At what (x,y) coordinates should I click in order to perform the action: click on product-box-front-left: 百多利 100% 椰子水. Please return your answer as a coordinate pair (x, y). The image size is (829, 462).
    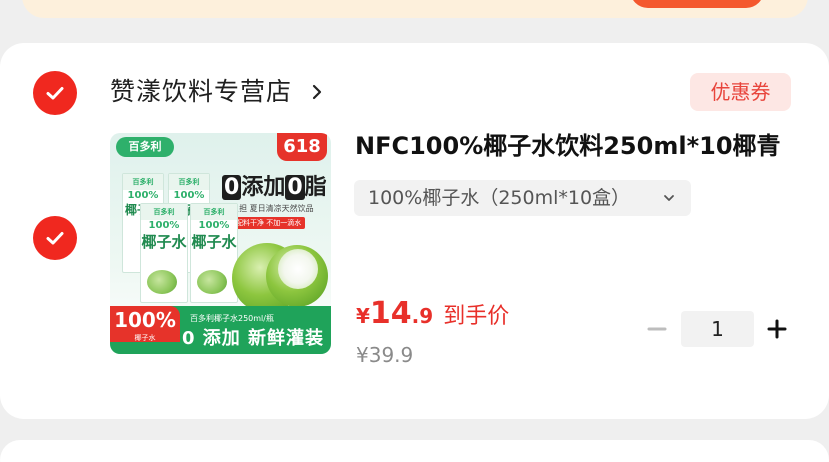
    Looking at the image, I should click on (164, 253).